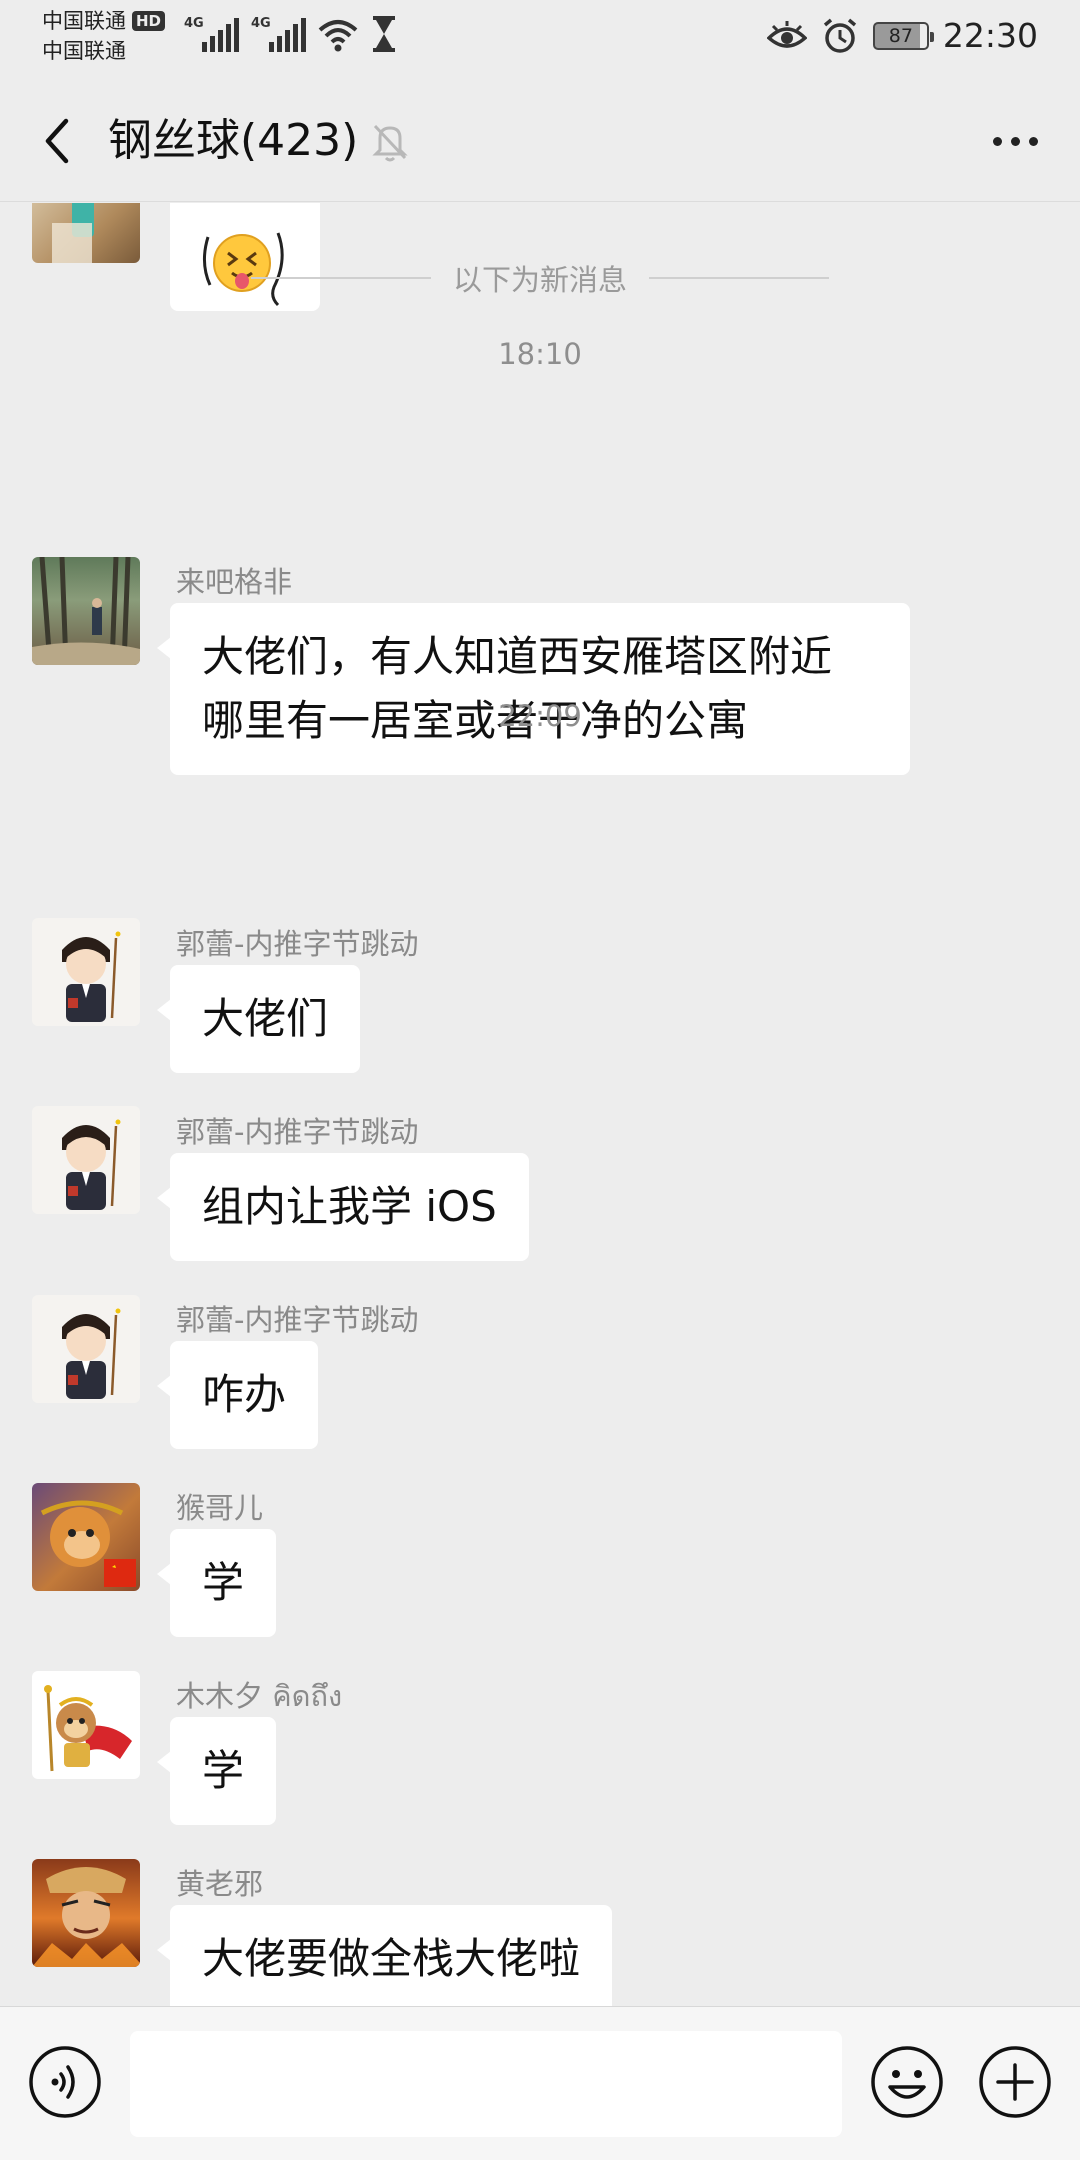  Describe the element at coordinates (194, 23) in the screenshot. I see `network-type-label: 4G` at that location.